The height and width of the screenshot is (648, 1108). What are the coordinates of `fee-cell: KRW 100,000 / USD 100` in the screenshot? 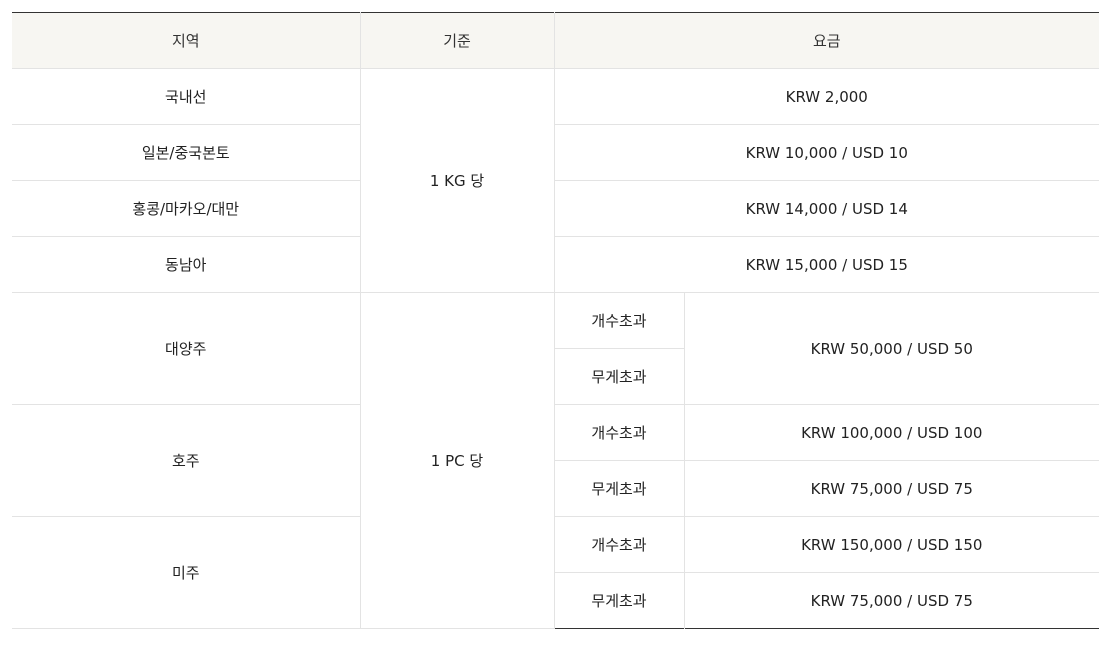 It's located at (891, 432).